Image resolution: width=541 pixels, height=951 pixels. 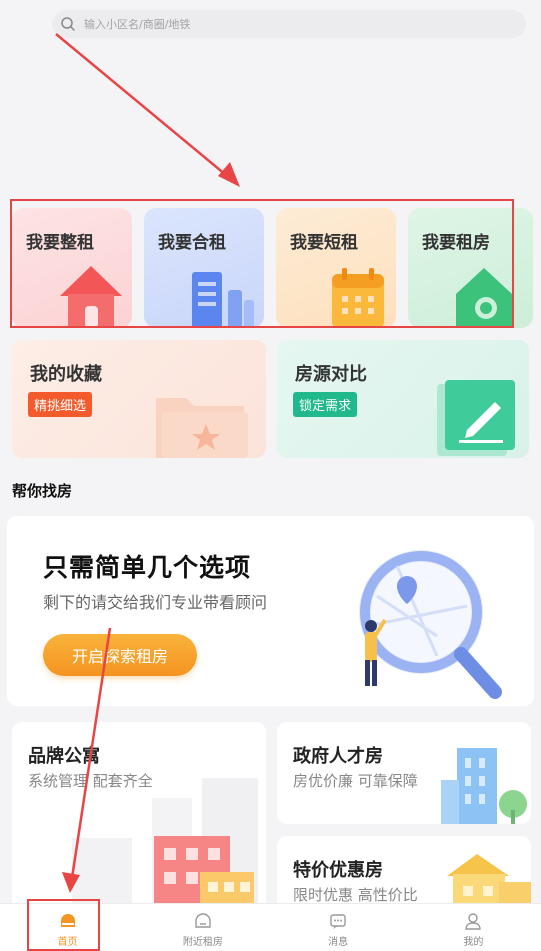 What do you see at coordinates (473, 921) in the screenshot?
I see `profile-icon` at bounding box center [473, 921].